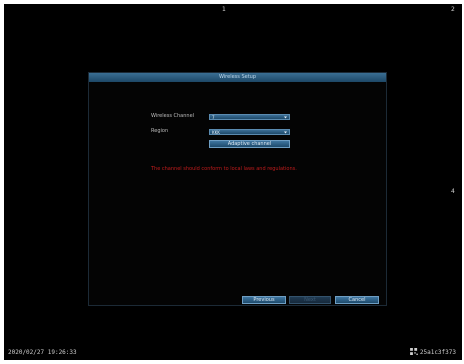  Describe the element at coordinates (173, 116) in the screenshot. I see `wireless-channel-label: Wireless Channel` at that location.